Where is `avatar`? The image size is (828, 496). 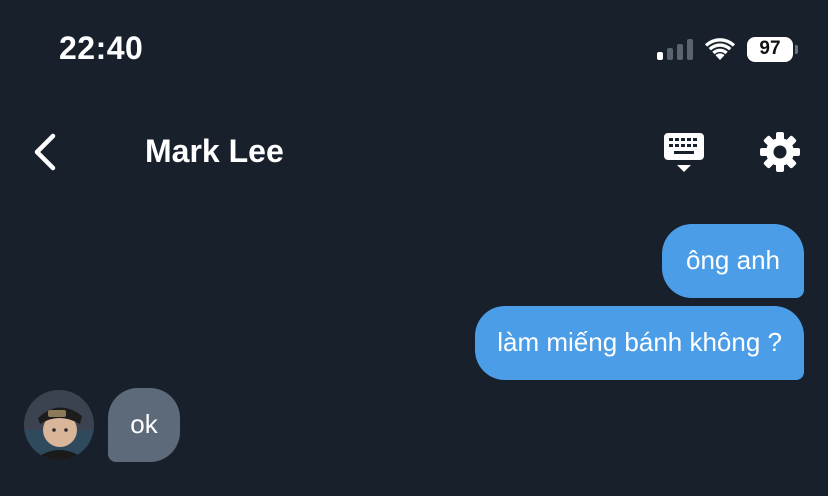 avatar is located at coordinates (59, 425).